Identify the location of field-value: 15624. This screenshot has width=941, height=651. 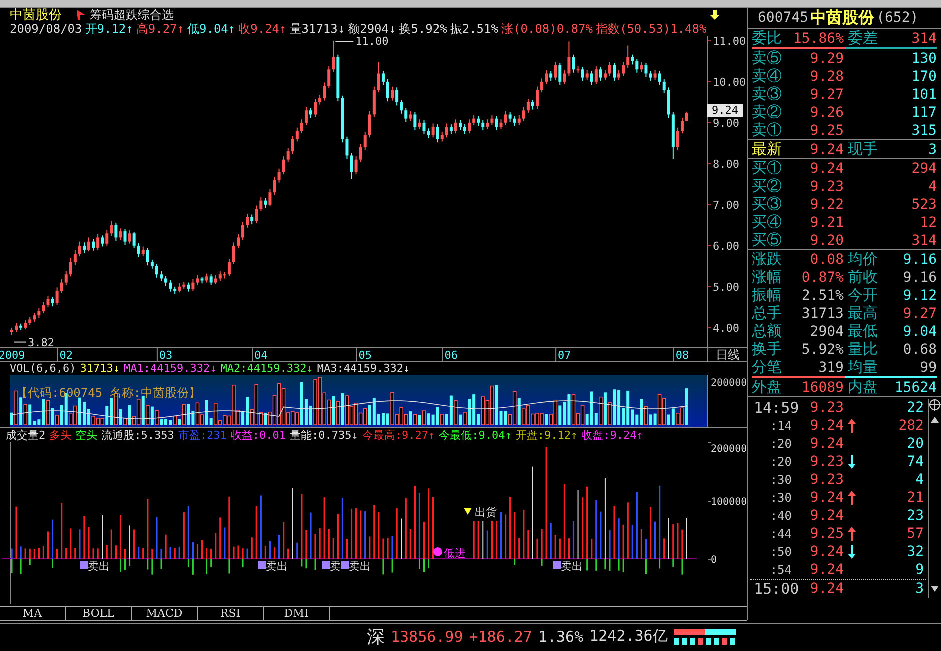
(915, 388).